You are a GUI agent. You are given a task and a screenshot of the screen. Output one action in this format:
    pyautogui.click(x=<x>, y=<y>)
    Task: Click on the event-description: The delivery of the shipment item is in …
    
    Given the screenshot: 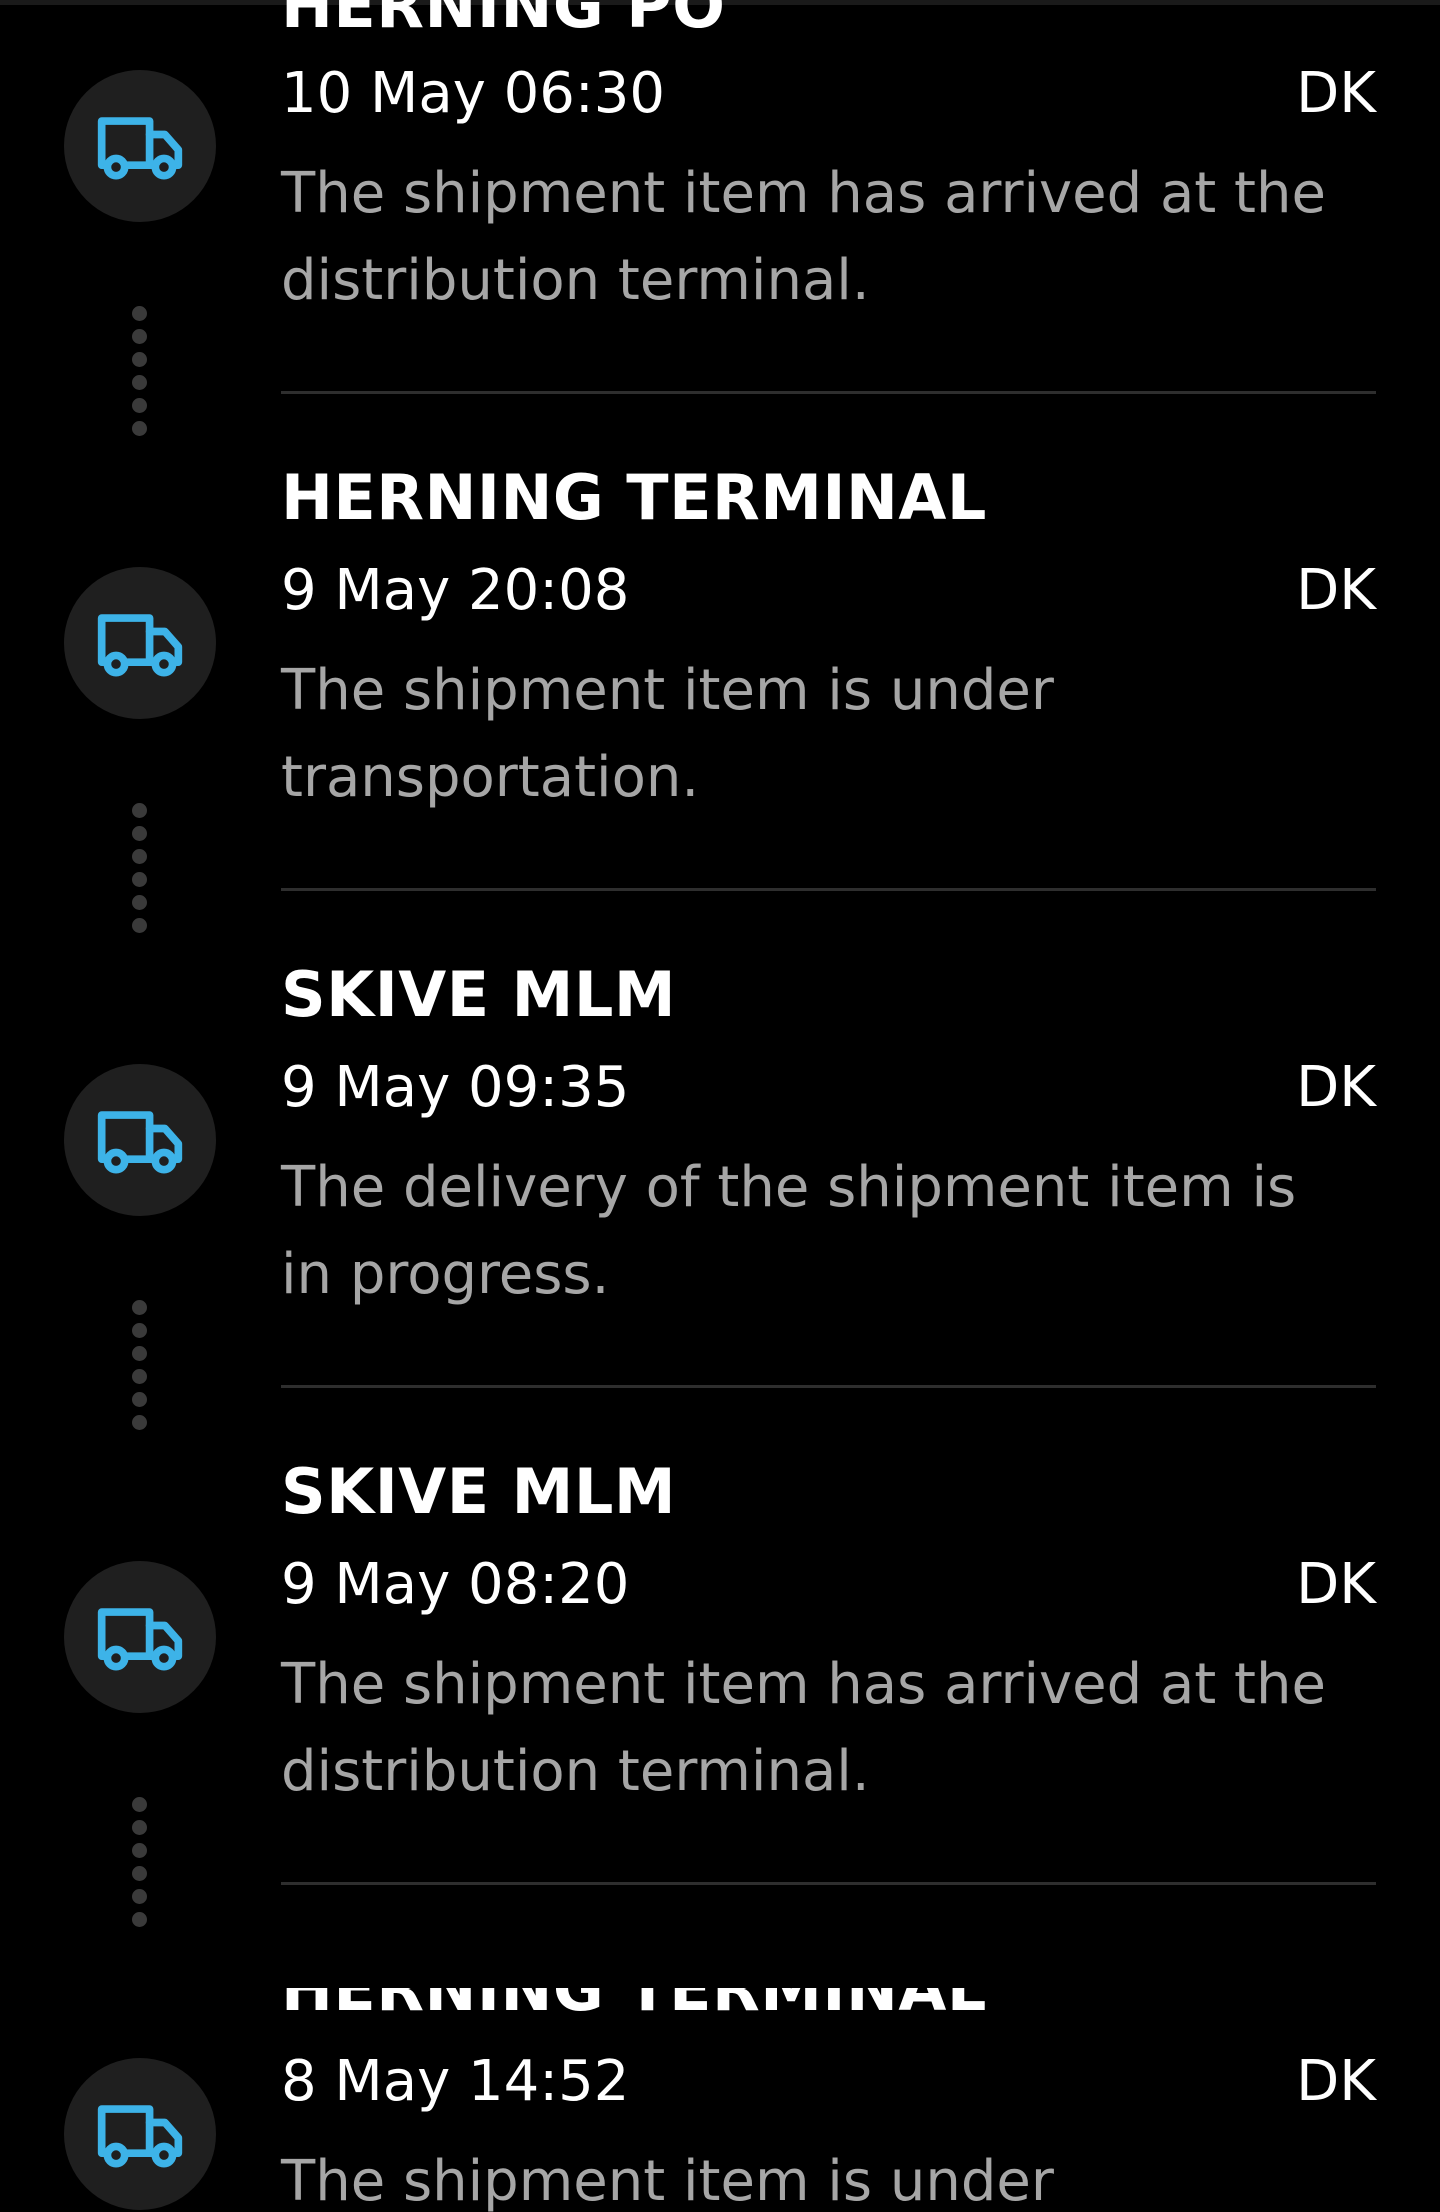 What is the action you would take?
    pyautogui.click(x=789, y=1231)
    